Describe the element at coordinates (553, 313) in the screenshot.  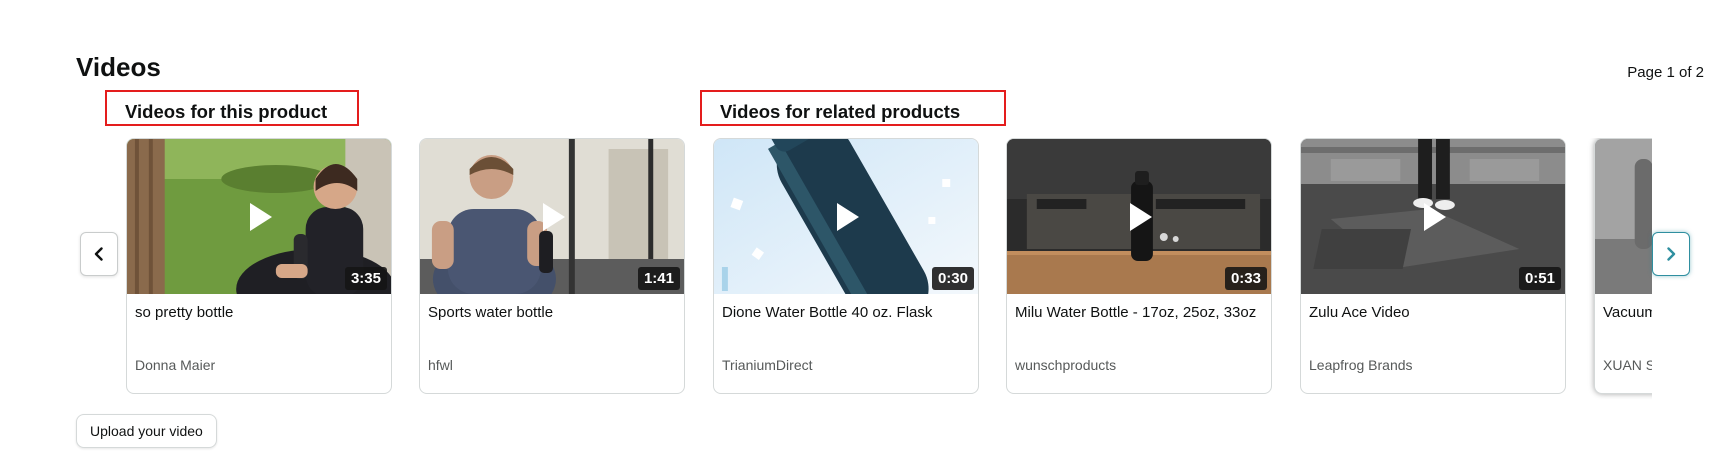
I see `video-title: Sports water bottle` at that location.